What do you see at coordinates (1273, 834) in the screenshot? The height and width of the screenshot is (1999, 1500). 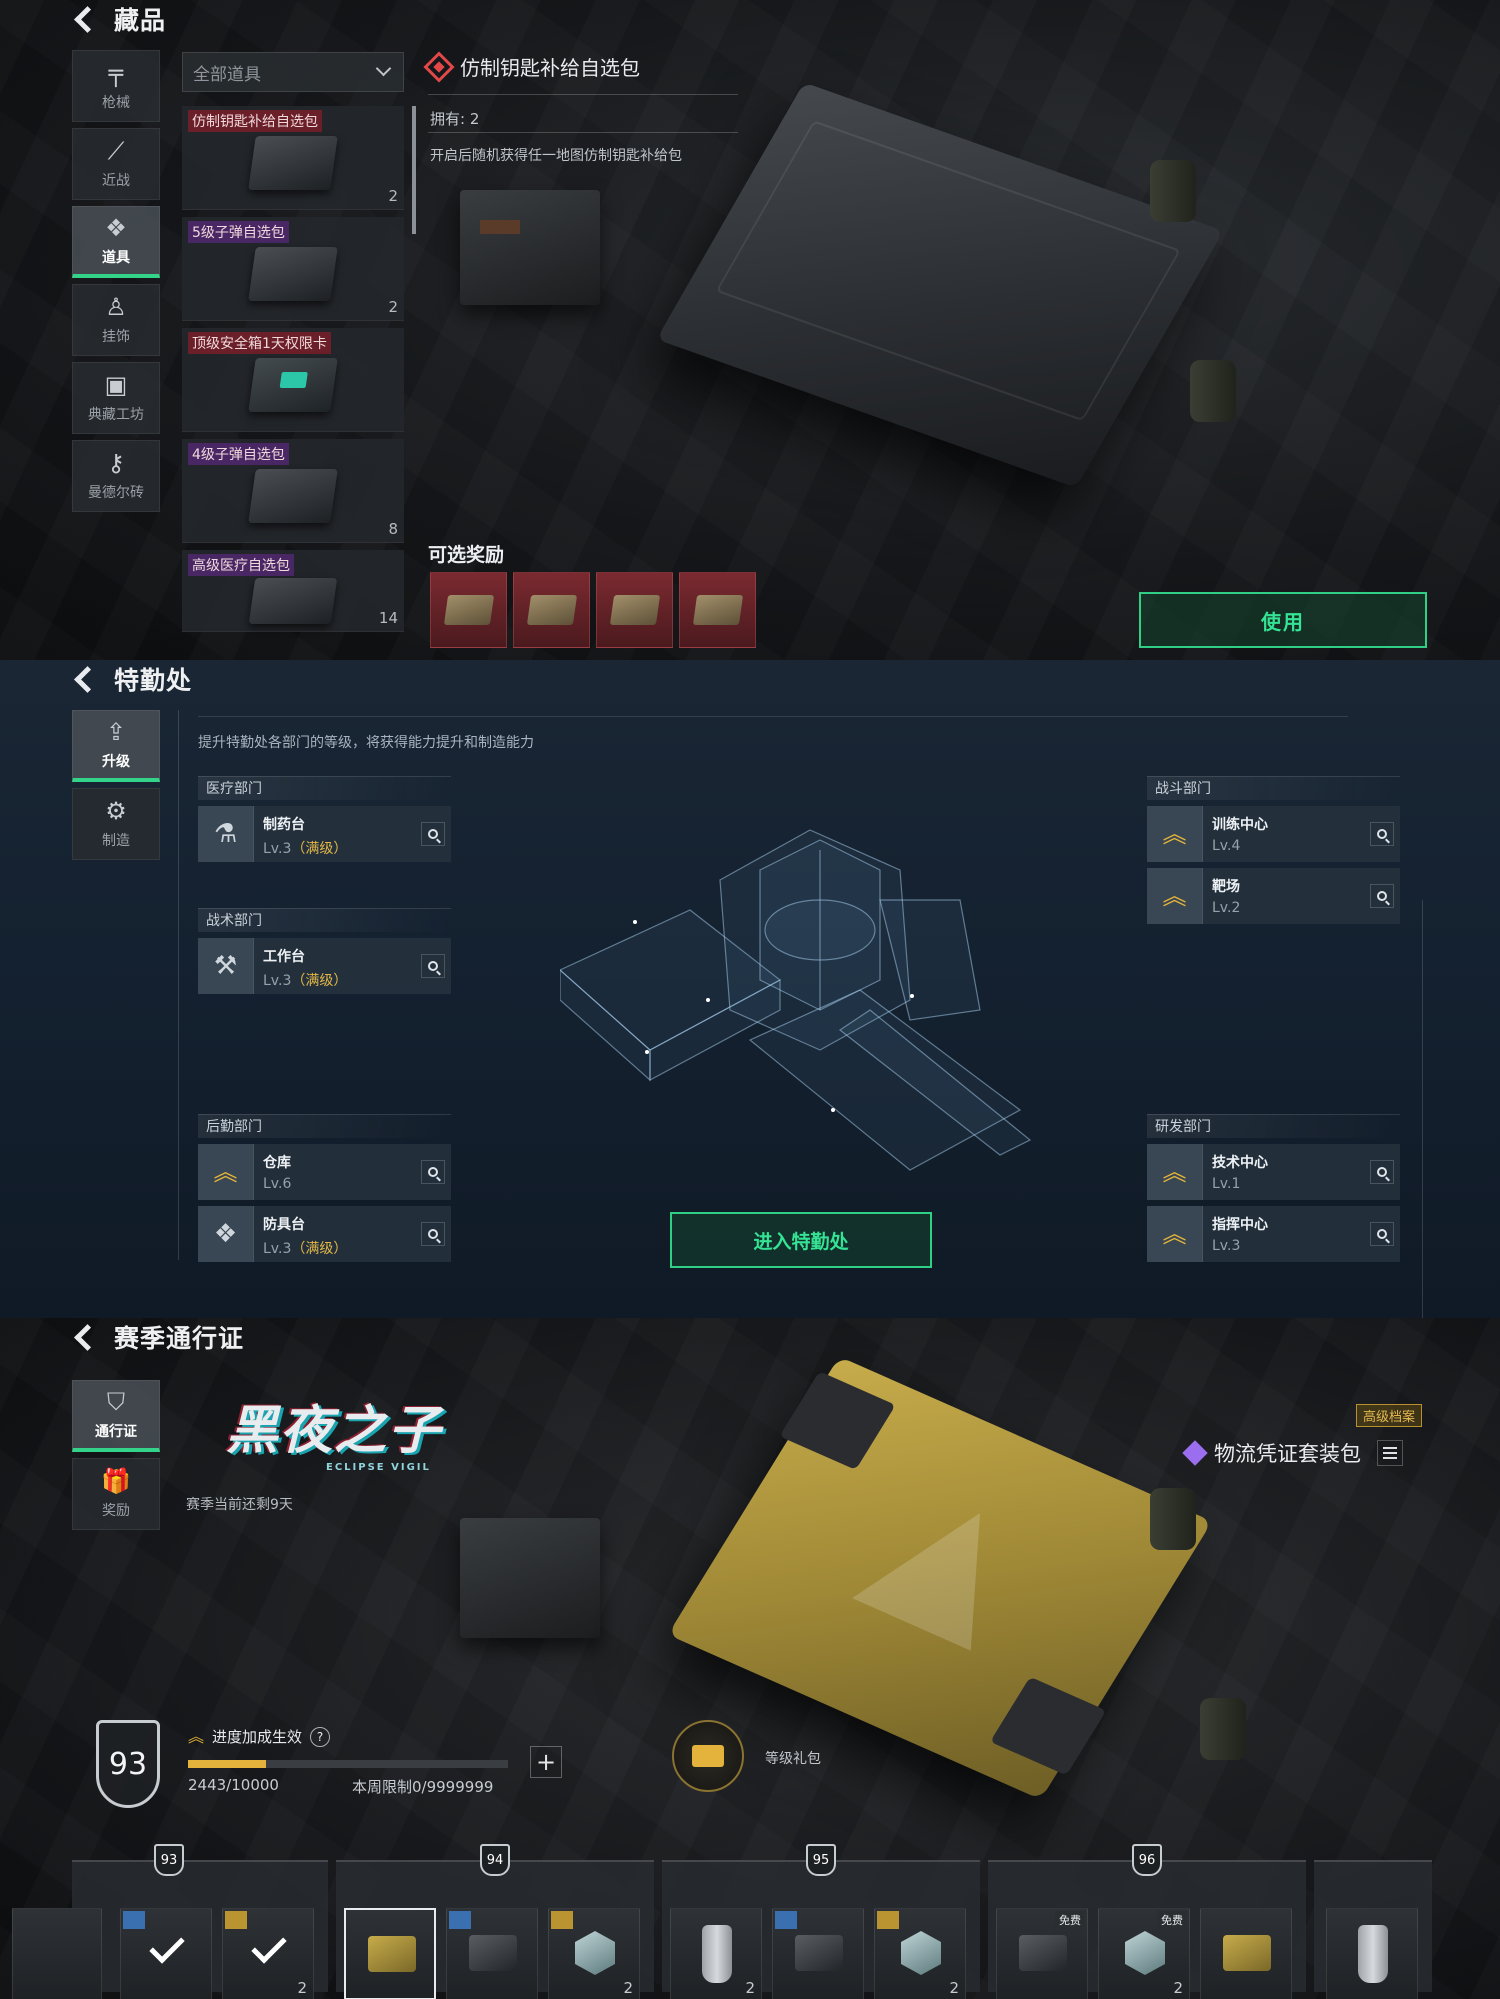 I see `facility-training-center: ︽ 训练中心 Lv.4` at bounding box center [1273, 834].